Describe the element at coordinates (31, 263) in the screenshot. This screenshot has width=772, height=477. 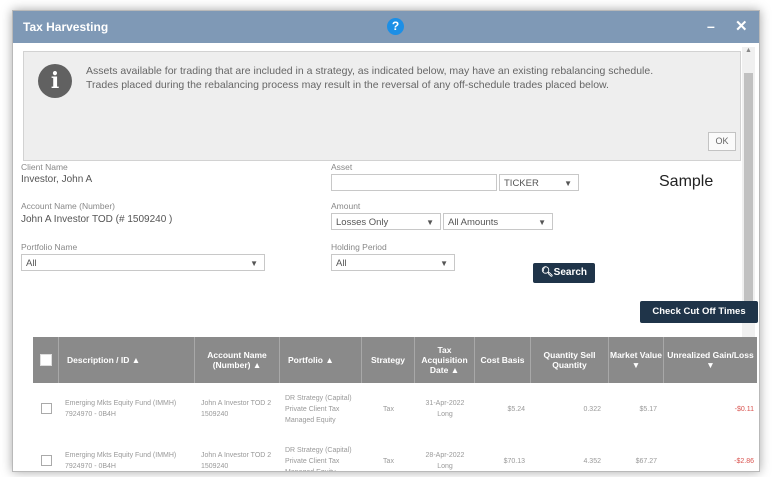
I see `portfolio-select-value: All` at that location.